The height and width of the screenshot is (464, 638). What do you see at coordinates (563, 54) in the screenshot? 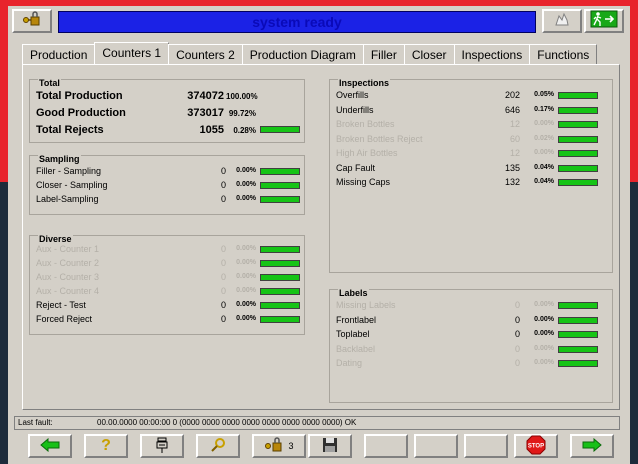
I see `tab-functions: Functions` at bounding box center [563, 54].